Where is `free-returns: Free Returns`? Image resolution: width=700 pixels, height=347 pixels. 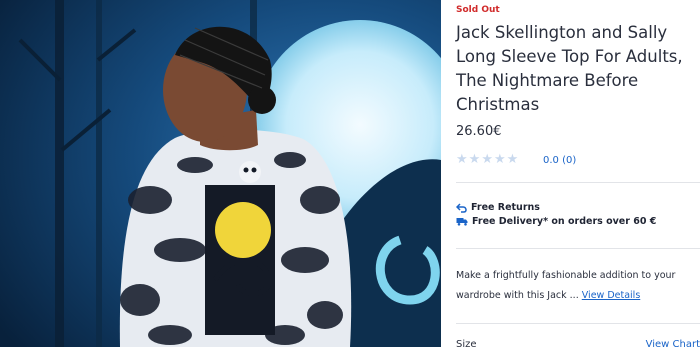
free-returns: Free Returns is located at coordinates (498, 207).